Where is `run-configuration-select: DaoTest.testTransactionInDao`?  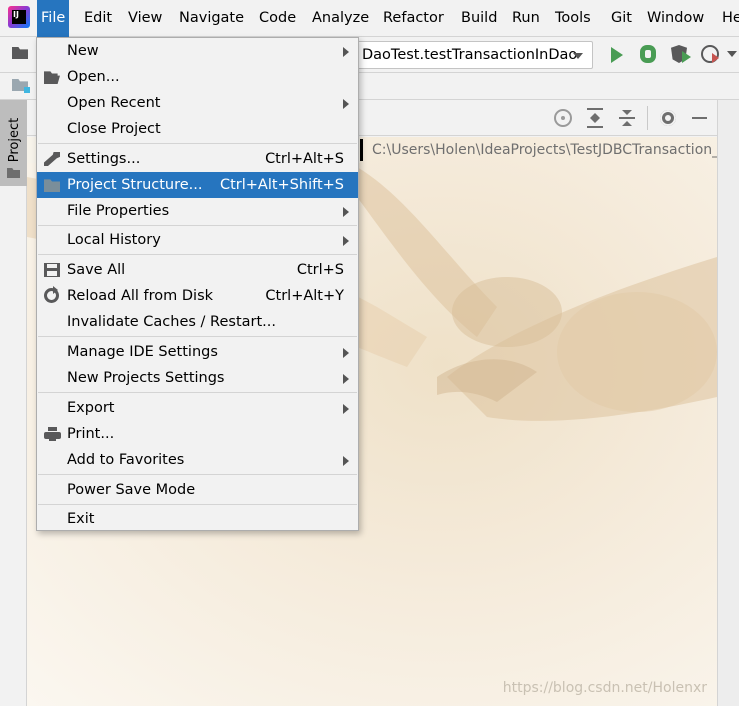
run-configuration-select: DaoTest.testTransactionInDao is located at coordinates (472, 55).